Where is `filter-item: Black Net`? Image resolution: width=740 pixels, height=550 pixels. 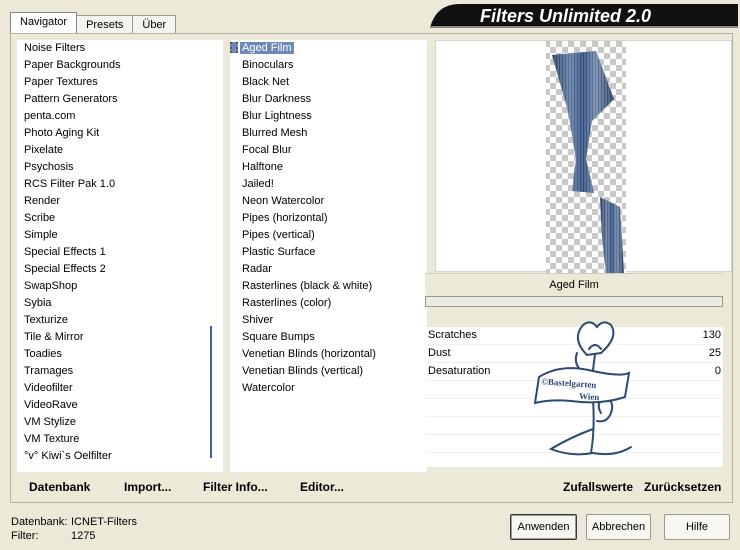
filter-item: Black Net is located at coordinates (328, 82).